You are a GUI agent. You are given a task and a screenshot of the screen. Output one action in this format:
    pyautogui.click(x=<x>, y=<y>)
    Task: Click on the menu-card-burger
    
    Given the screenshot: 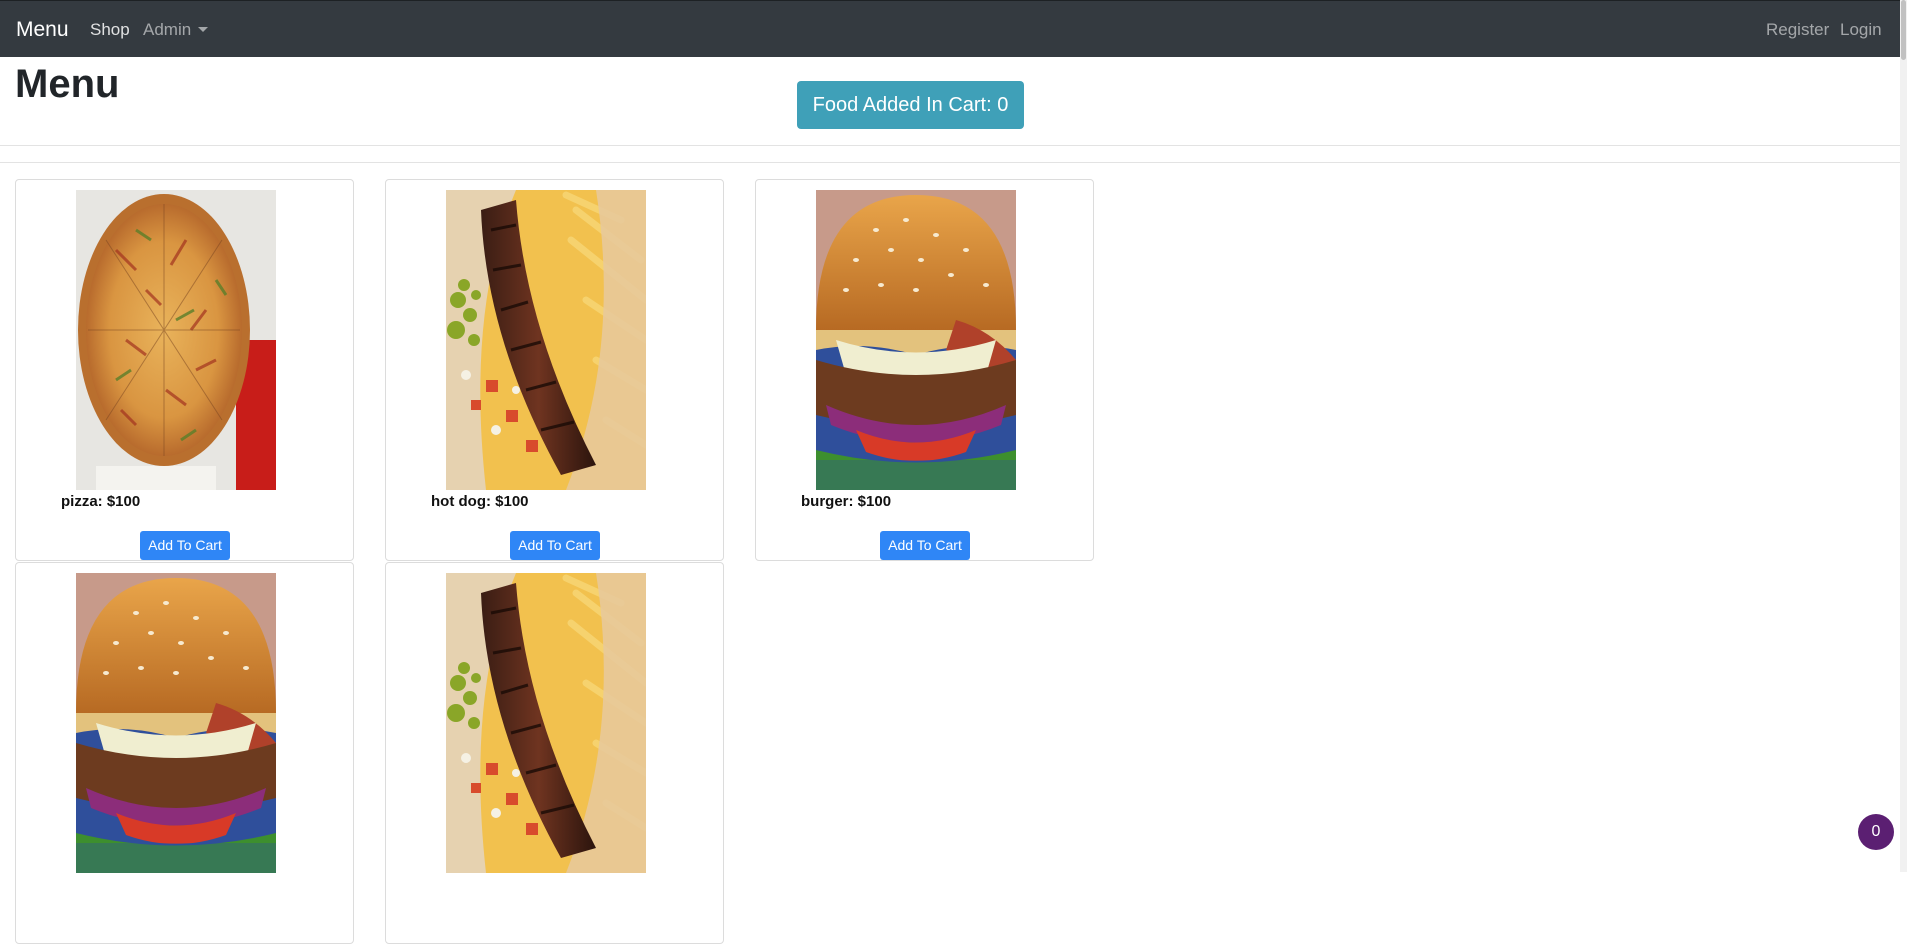 What is the action you would take?
    pyautogui.click(x=184, y=753)
    